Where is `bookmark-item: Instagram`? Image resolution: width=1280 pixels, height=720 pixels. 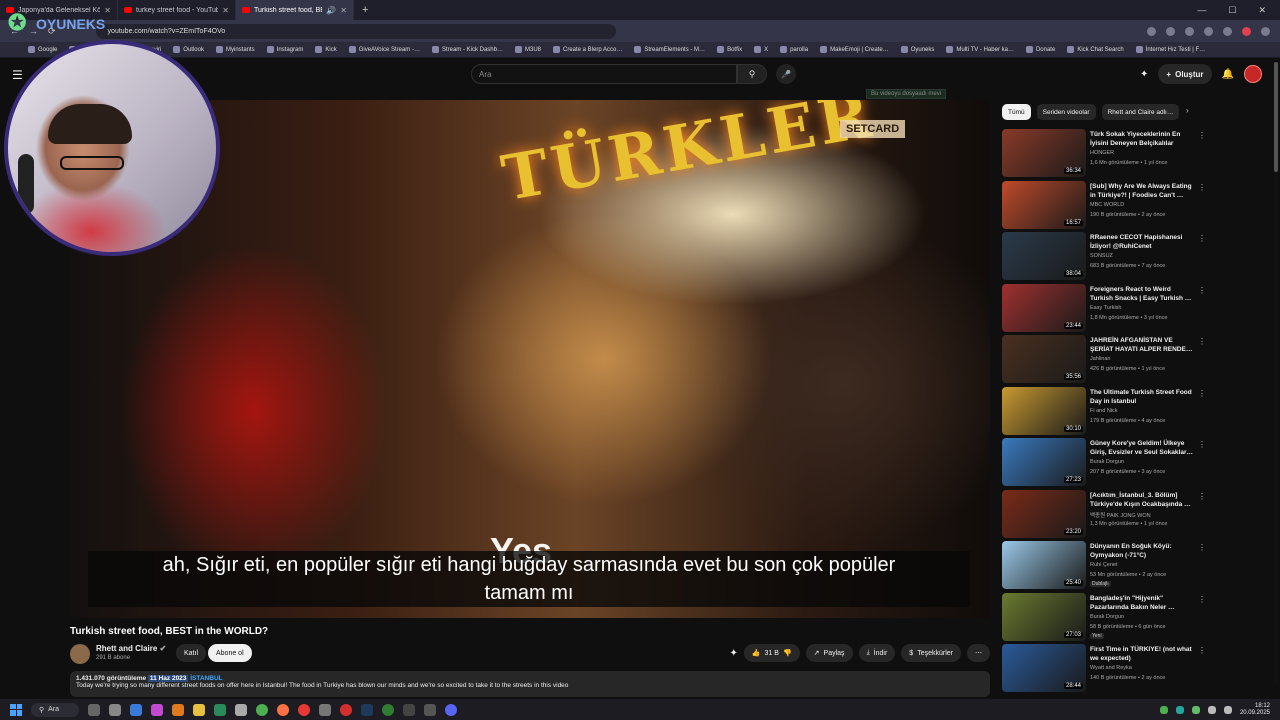
bookmark-item: Instagram is located at coordinates (284, 49).